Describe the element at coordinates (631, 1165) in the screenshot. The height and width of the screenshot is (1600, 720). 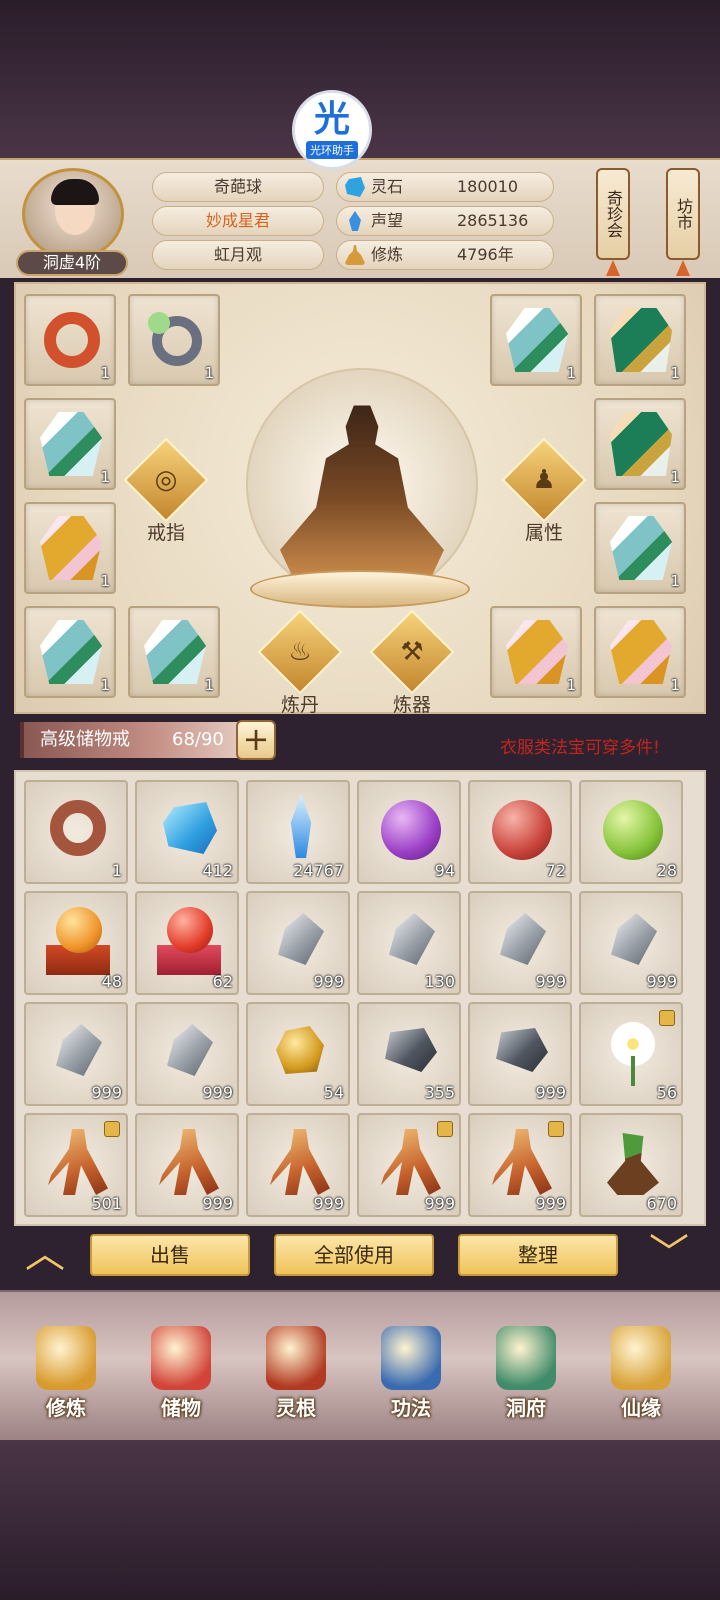
I see `inventory-slot: 670` at that location.